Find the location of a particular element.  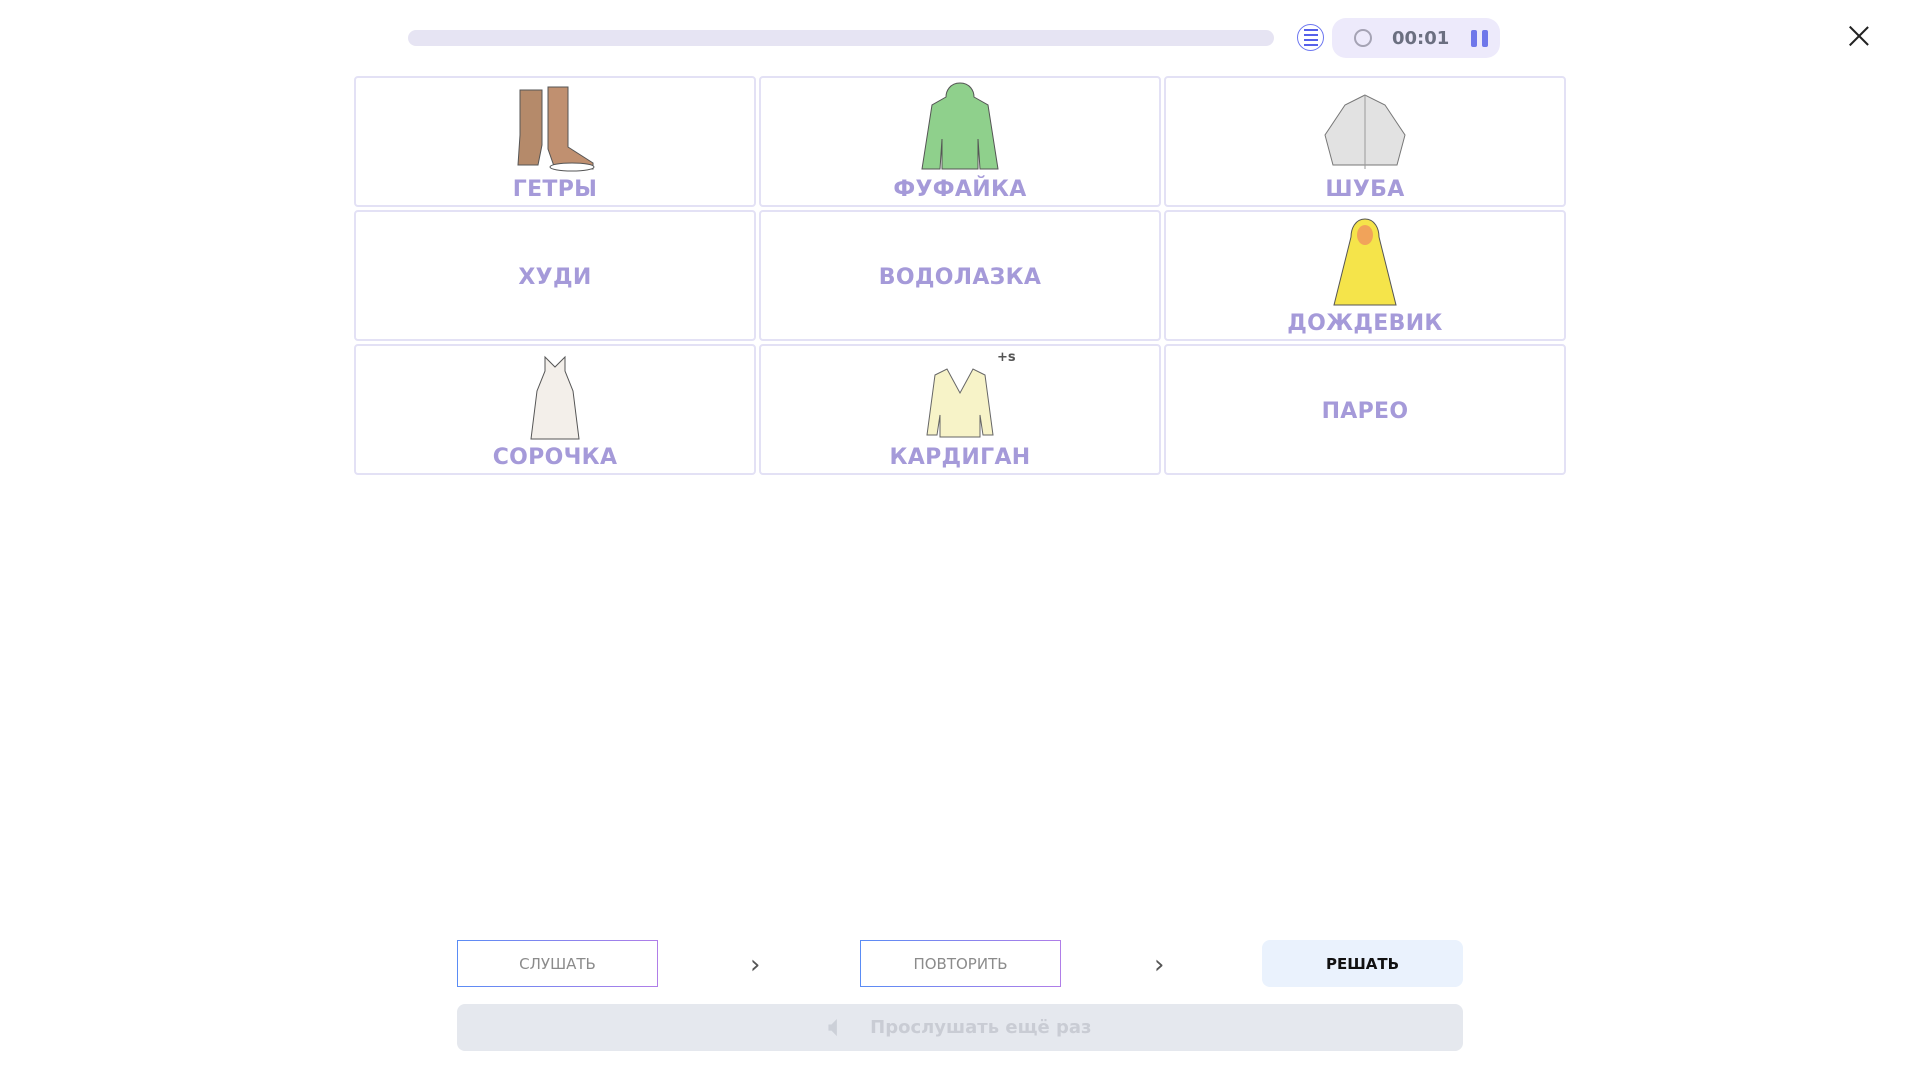

cardigan-icon is located at coordinates (960, 395).